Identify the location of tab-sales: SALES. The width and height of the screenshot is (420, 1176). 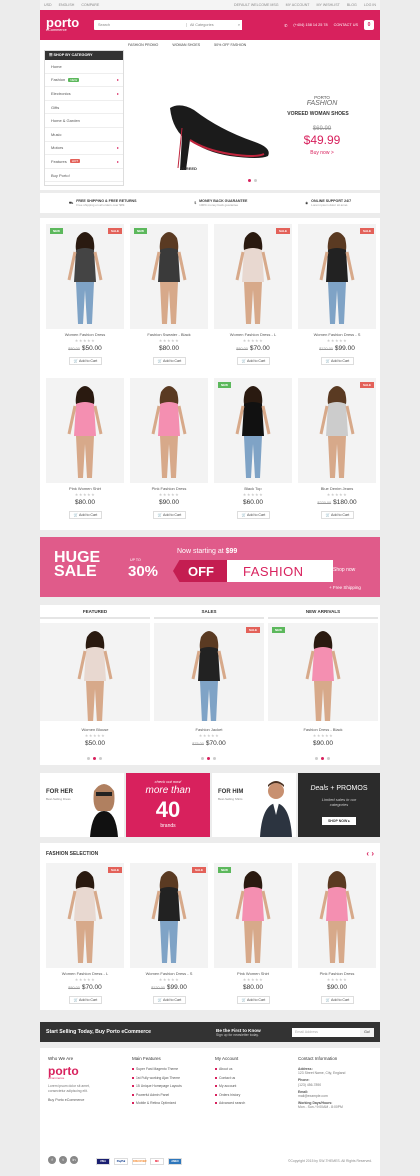
(209, 612).